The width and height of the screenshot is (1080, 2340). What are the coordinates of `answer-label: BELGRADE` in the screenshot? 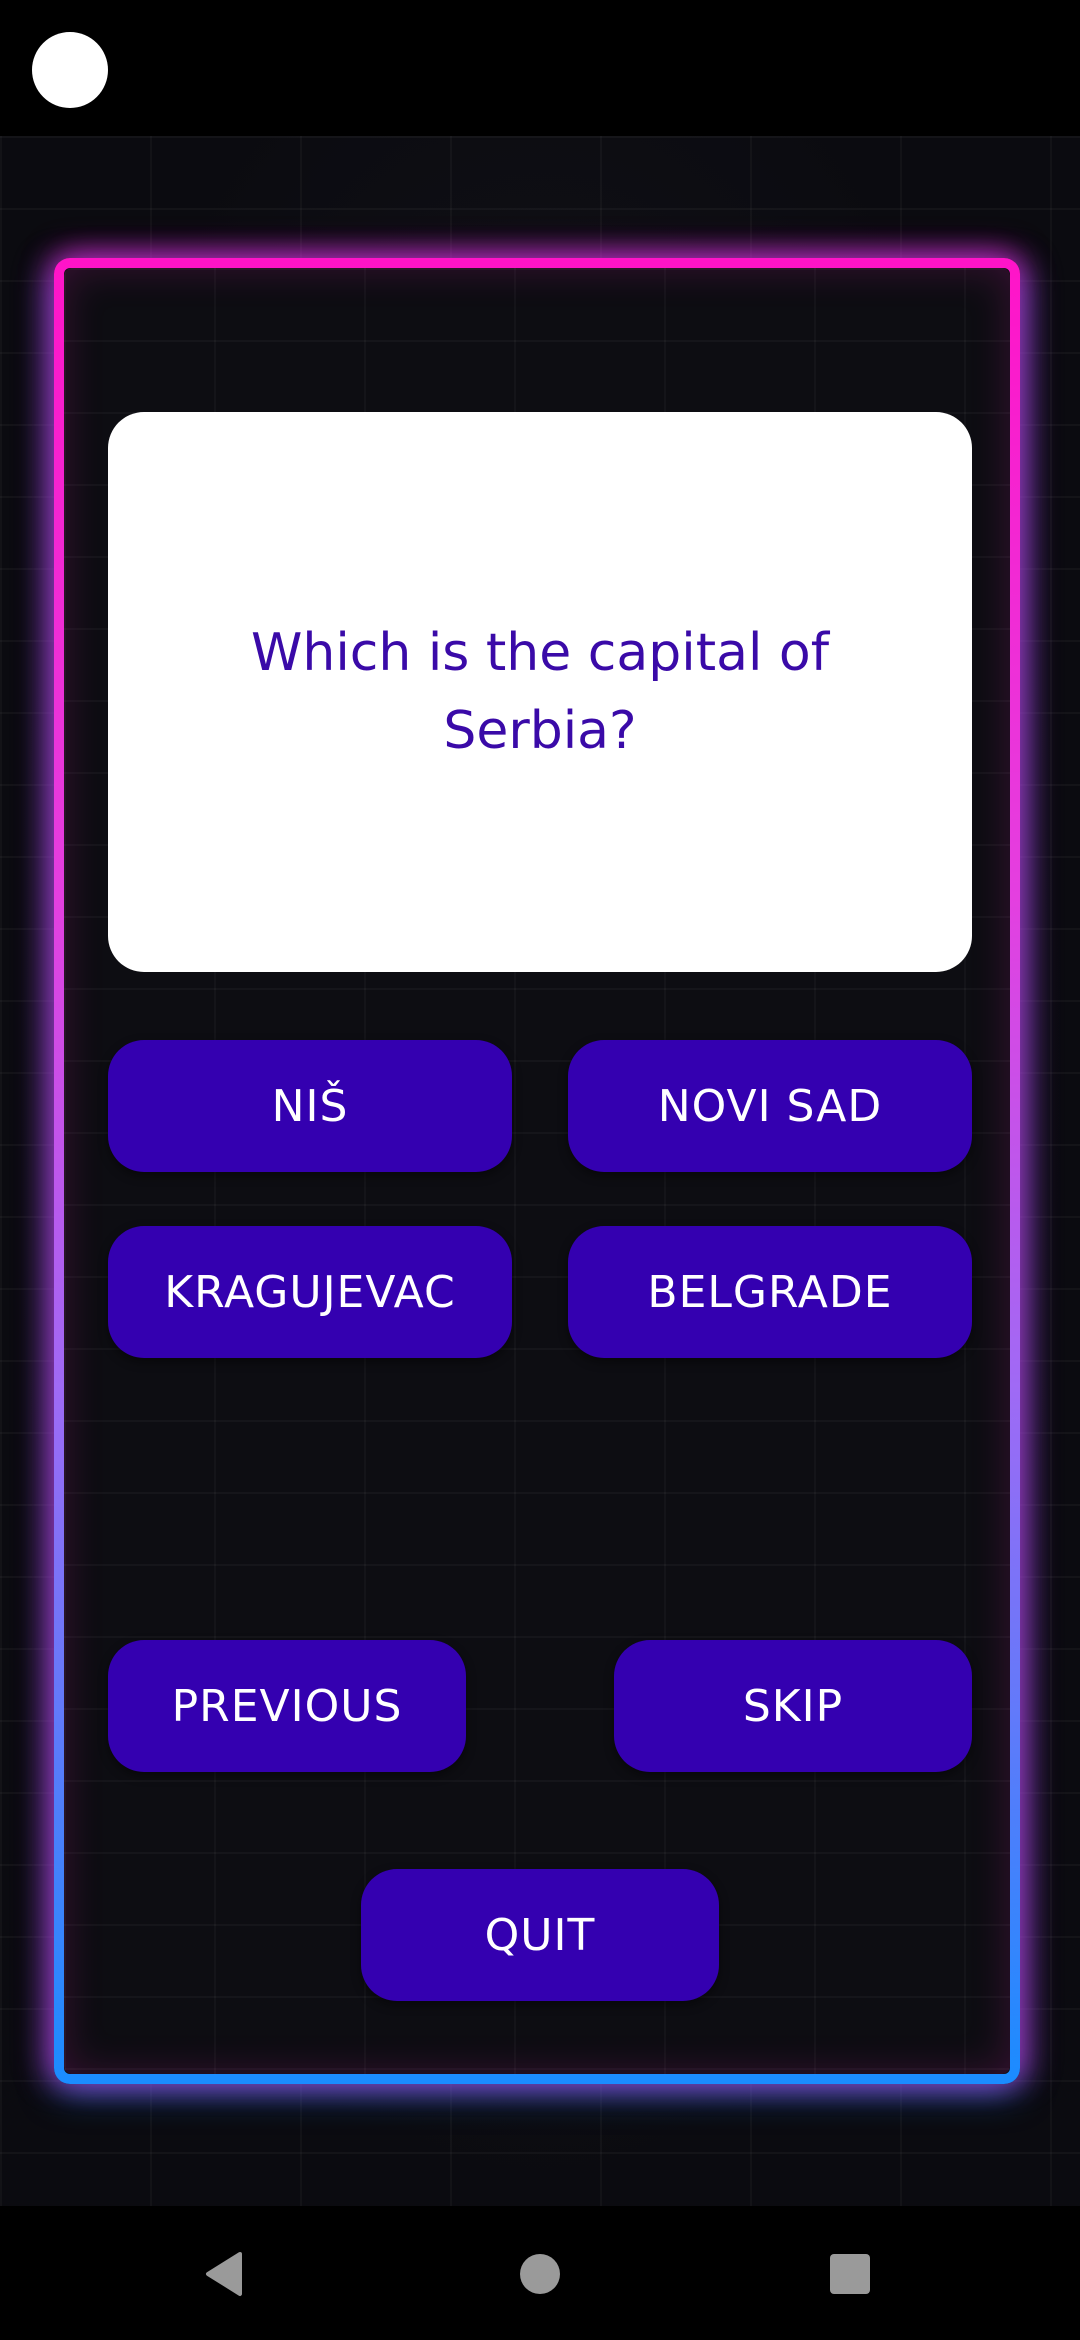 It's located at (770, 1292).